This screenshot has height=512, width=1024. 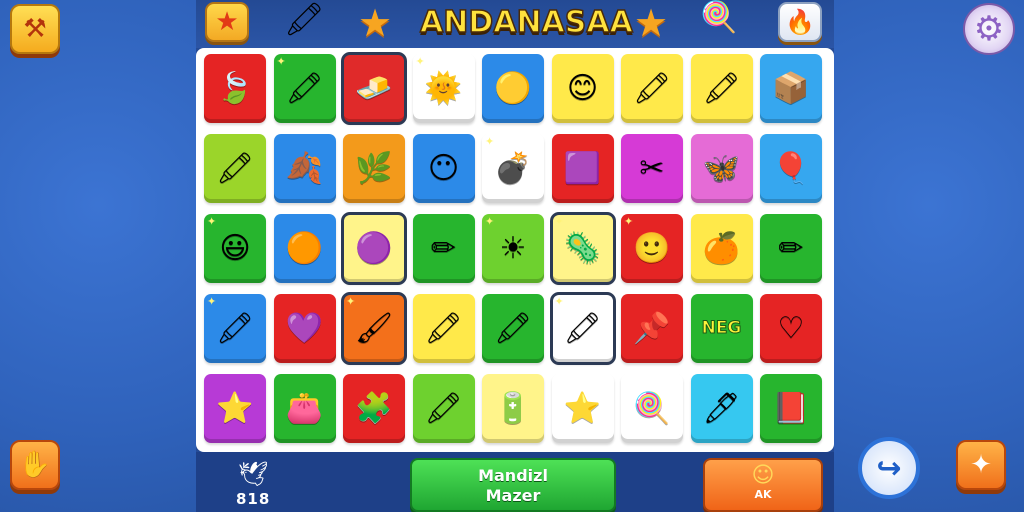 I want to click on green-germ-icon: 🦠, so click(x=582, y=248).